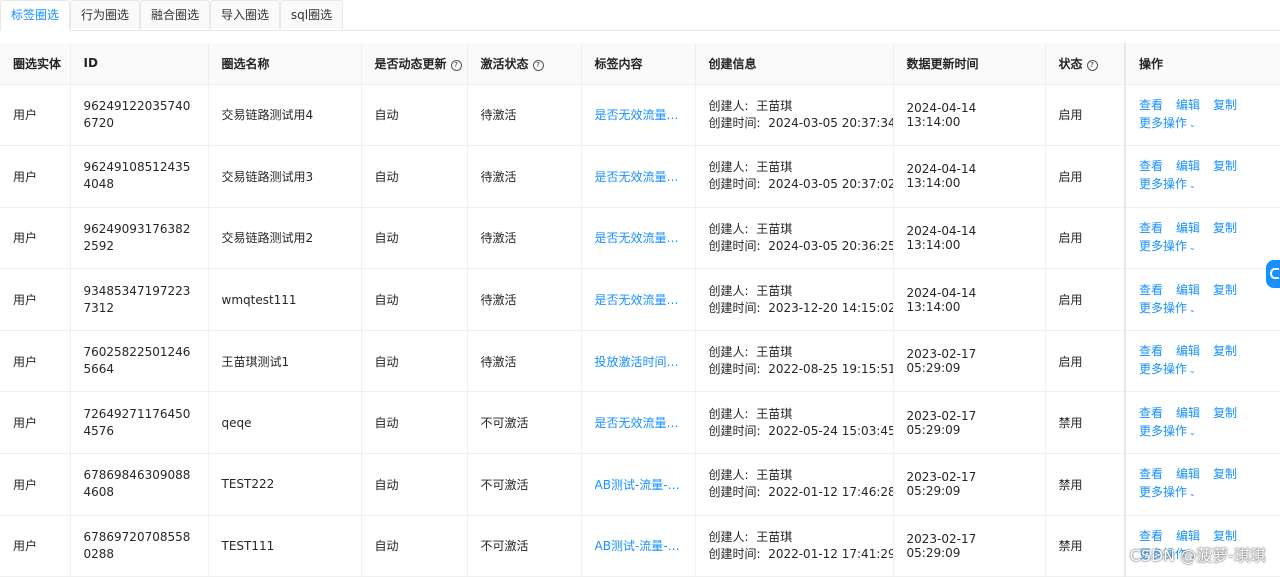 Image resolution: width=1280 pixels, height=577 pixels. Describe the element at coordinates (139, 423) in the screenshot. I see `id-cell: 726492711764504576` at that location.